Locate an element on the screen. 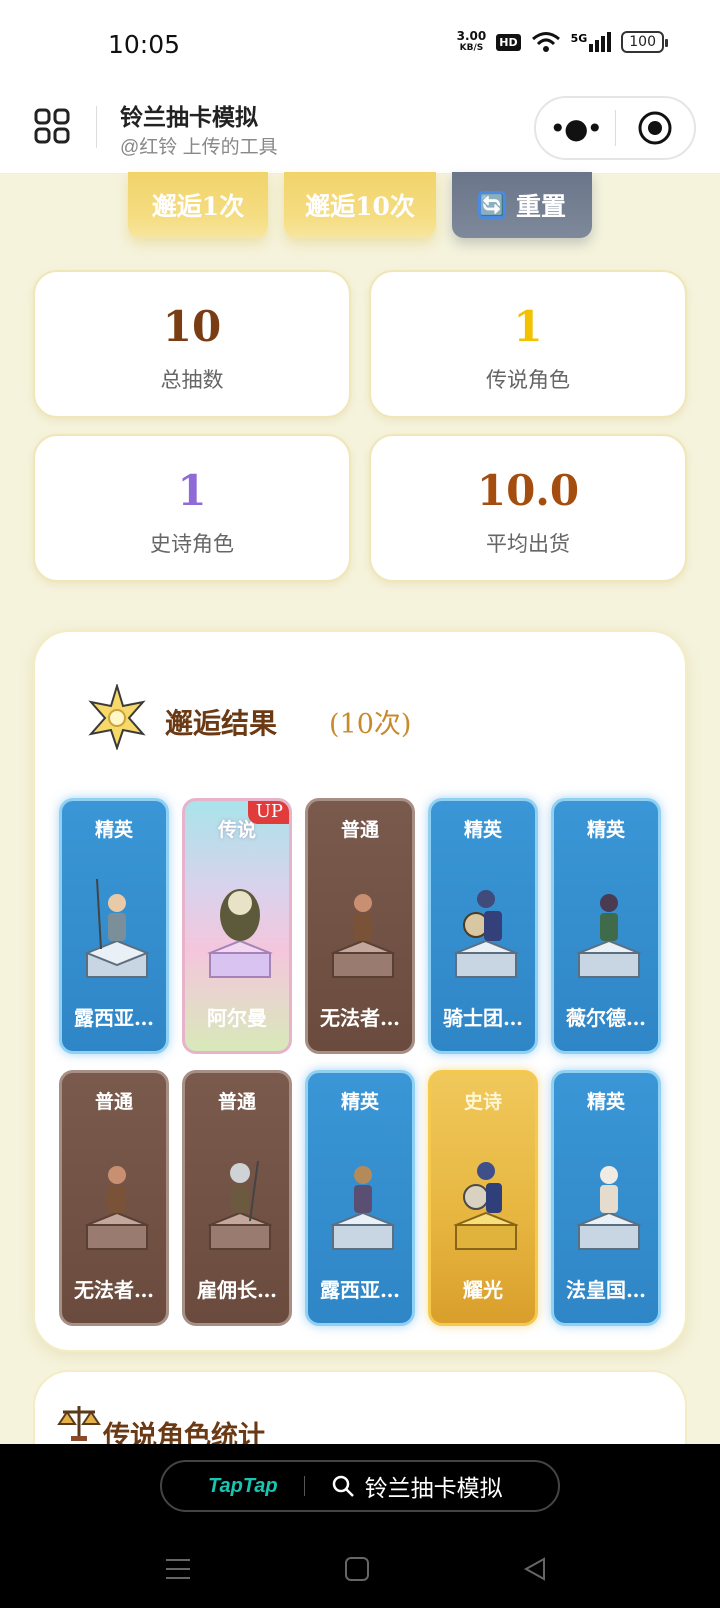 The width and height of the screenshot is (720, 1608). reset-label: 重置 is located at coordinates (540, 206).